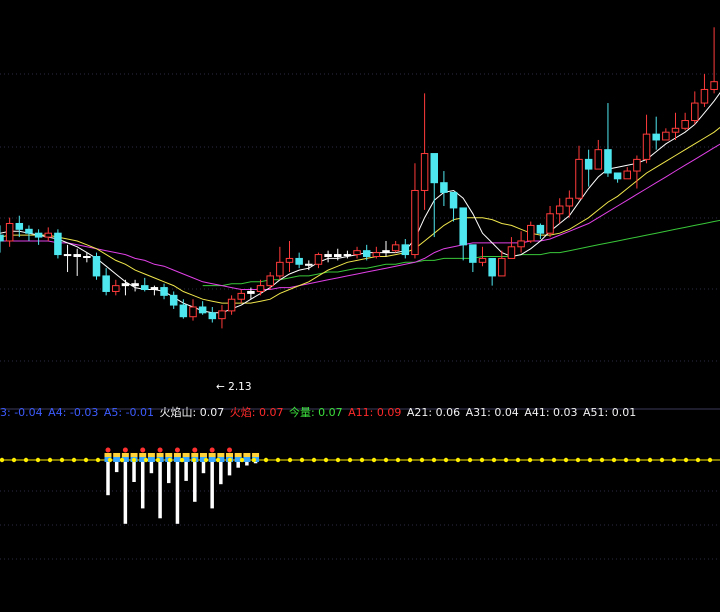 Image resolution: width=720 pixels, height=612 pixels. I want to click on indicator-huoyan: 火焰: 0.07, so click(256, 412).